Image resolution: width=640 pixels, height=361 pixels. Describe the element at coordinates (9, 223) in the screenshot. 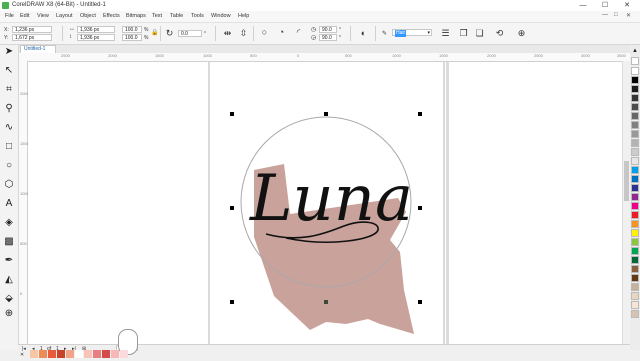

I see `shadow-tool-icon: ◈` at that location.